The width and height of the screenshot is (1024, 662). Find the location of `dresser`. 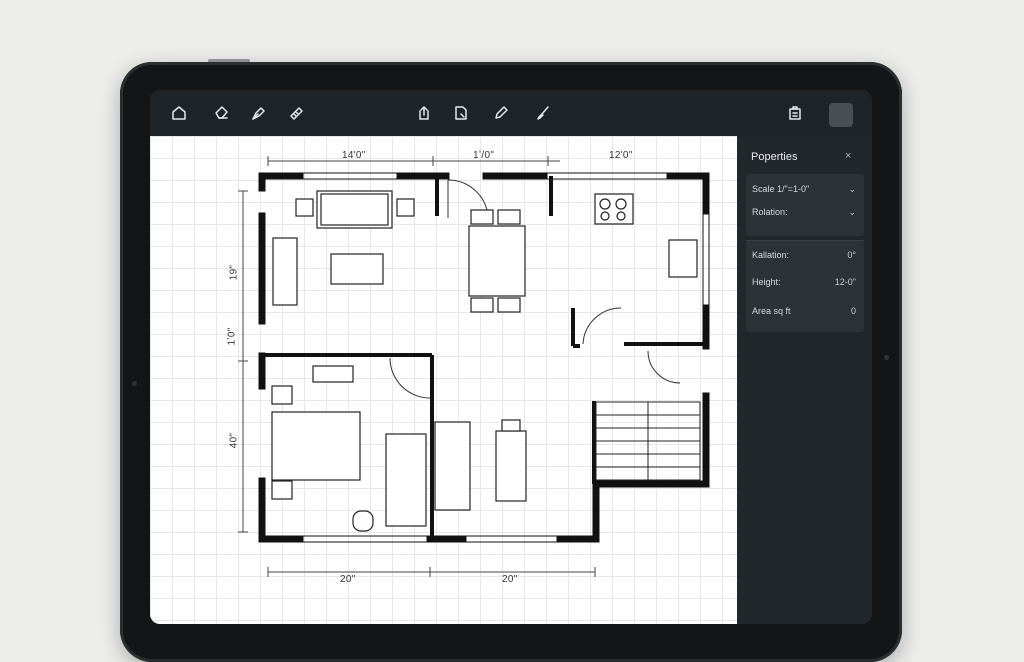

dresser is located at coordinates (333, 374).